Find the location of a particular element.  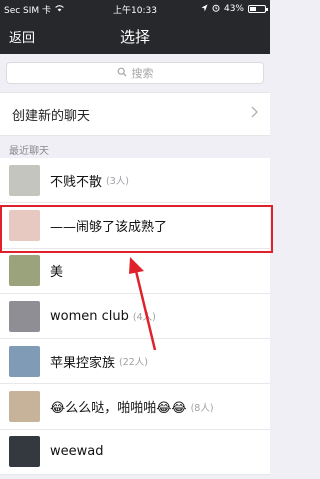

chat-row-highlighted: ——闹够了该成熟了 is located at coordinates (136, 228).